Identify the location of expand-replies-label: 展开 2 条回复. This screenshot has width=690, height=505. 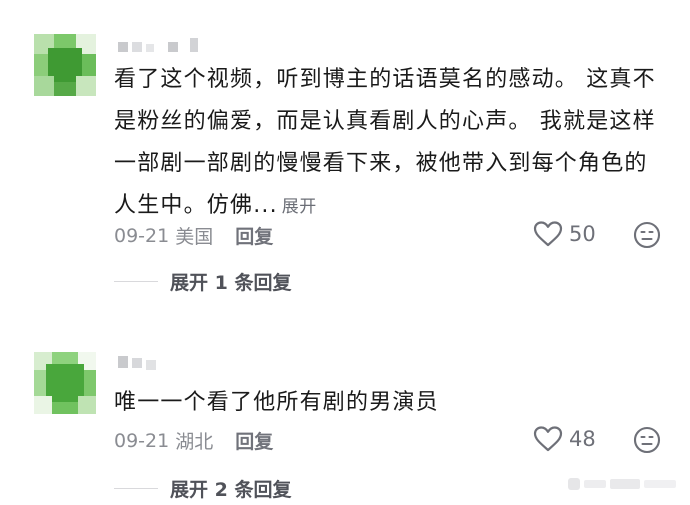
(231, 490).